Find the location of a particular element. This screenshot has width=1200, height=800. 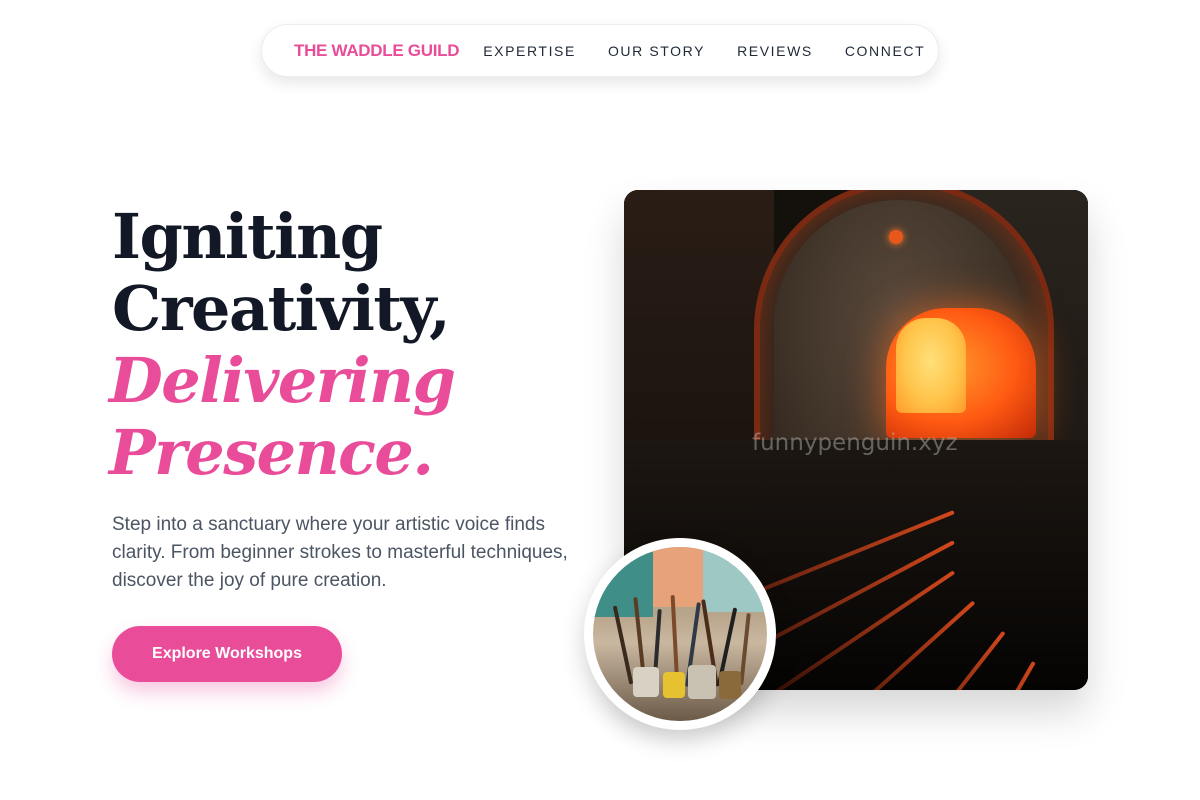

inset-wall-light is located at coordinates (735, 579).